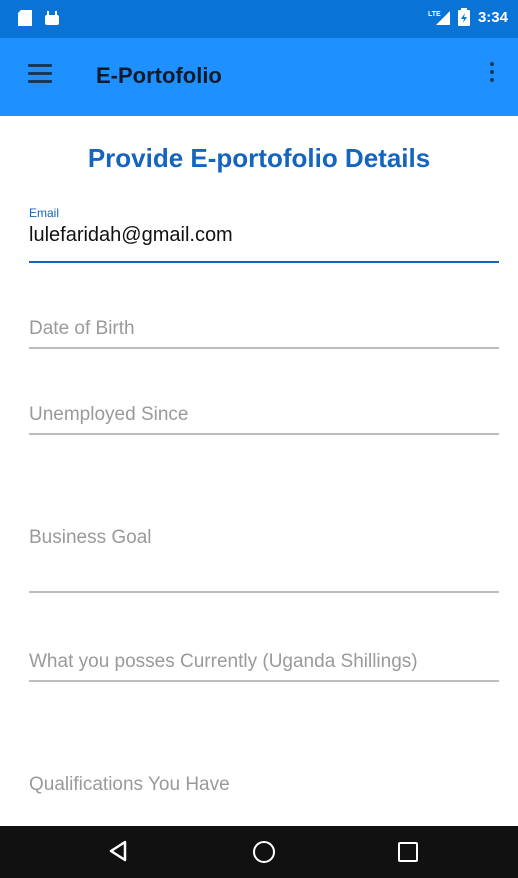 The width and height of the screenshot is (518, 878). What do you see at coordinates (25, 18) in the screenshot?
I see `sd-card-icon` at bounding box center [25, 18].